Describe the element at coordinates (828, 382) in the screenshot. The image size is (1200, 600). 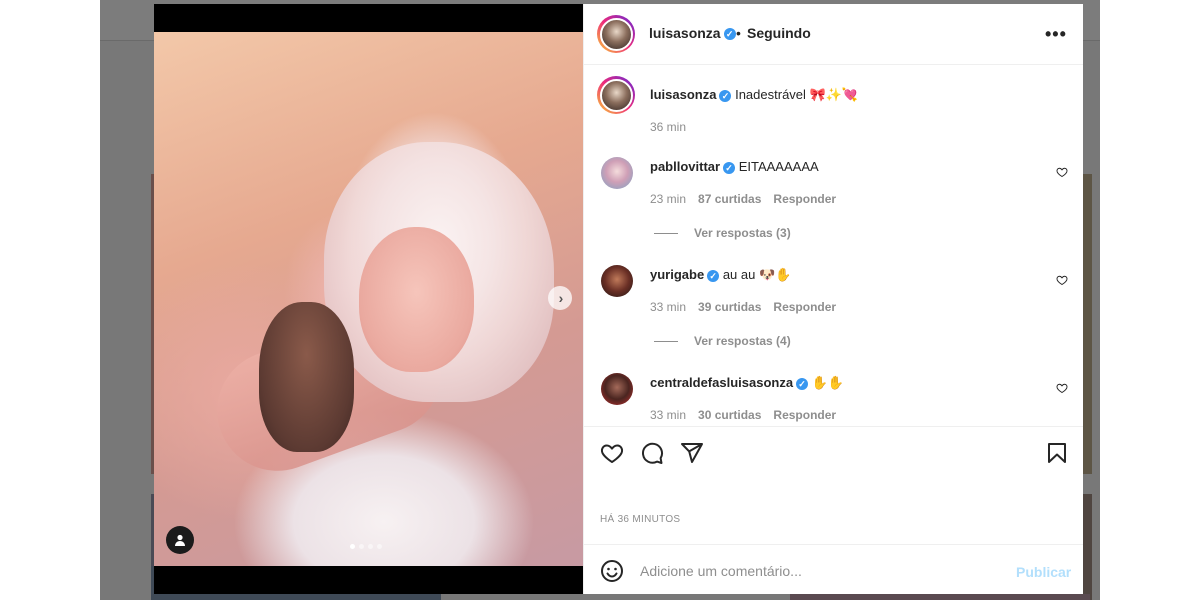
I see `comment-text: ✋✋` at that location.